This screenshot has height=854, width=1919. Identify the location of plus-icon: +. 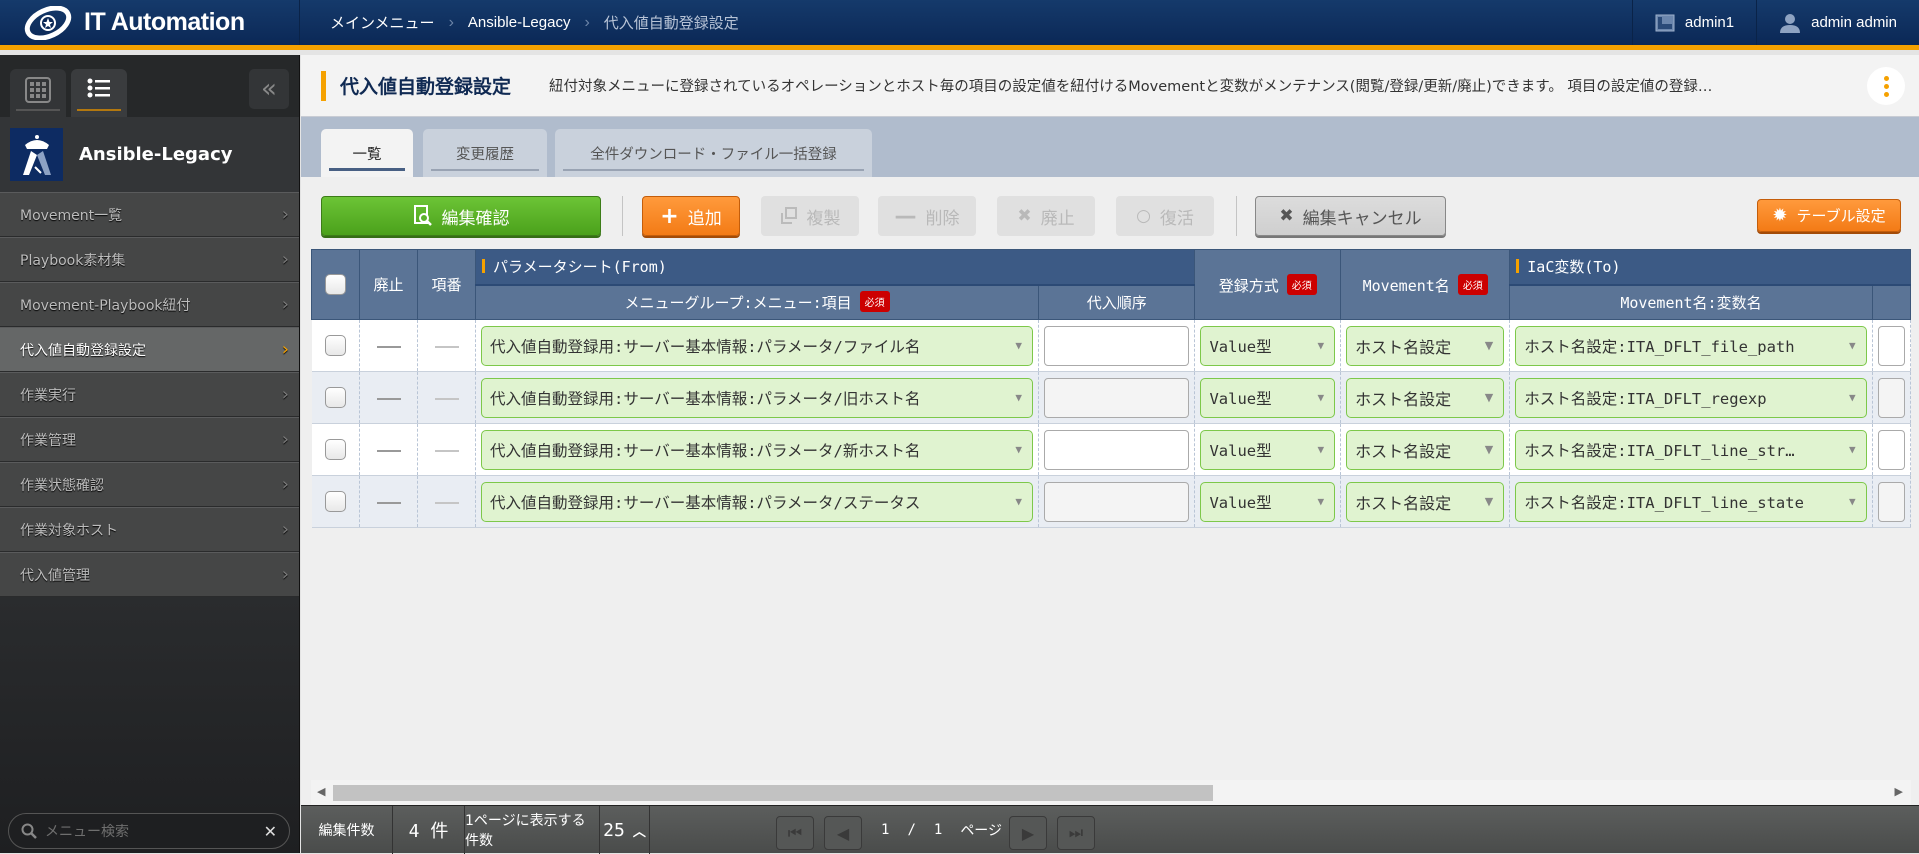
(669, 216).